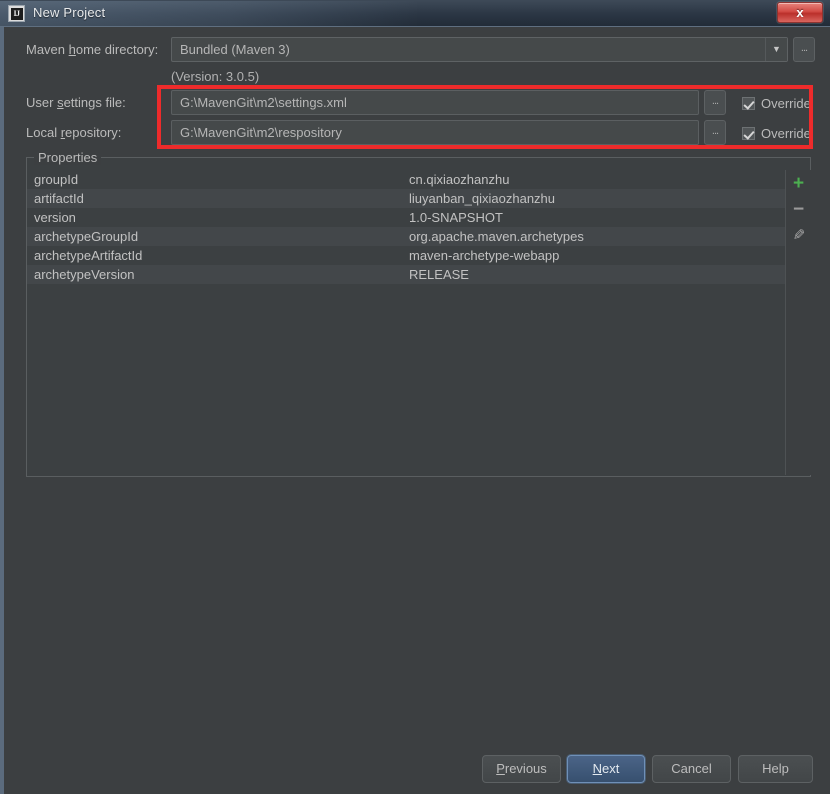  What do you see at coordinates (798, 322) in the screenshot?
I see `properties-toolbar: + − ✎` at bounding box center [798, 322].